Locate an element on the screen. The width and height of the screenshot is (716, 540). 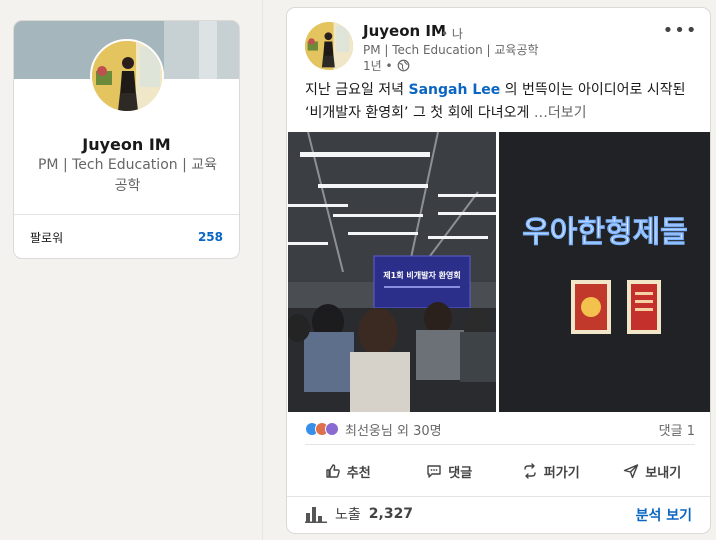
comment-button: 댓글 is located at coordinates (450, 471).